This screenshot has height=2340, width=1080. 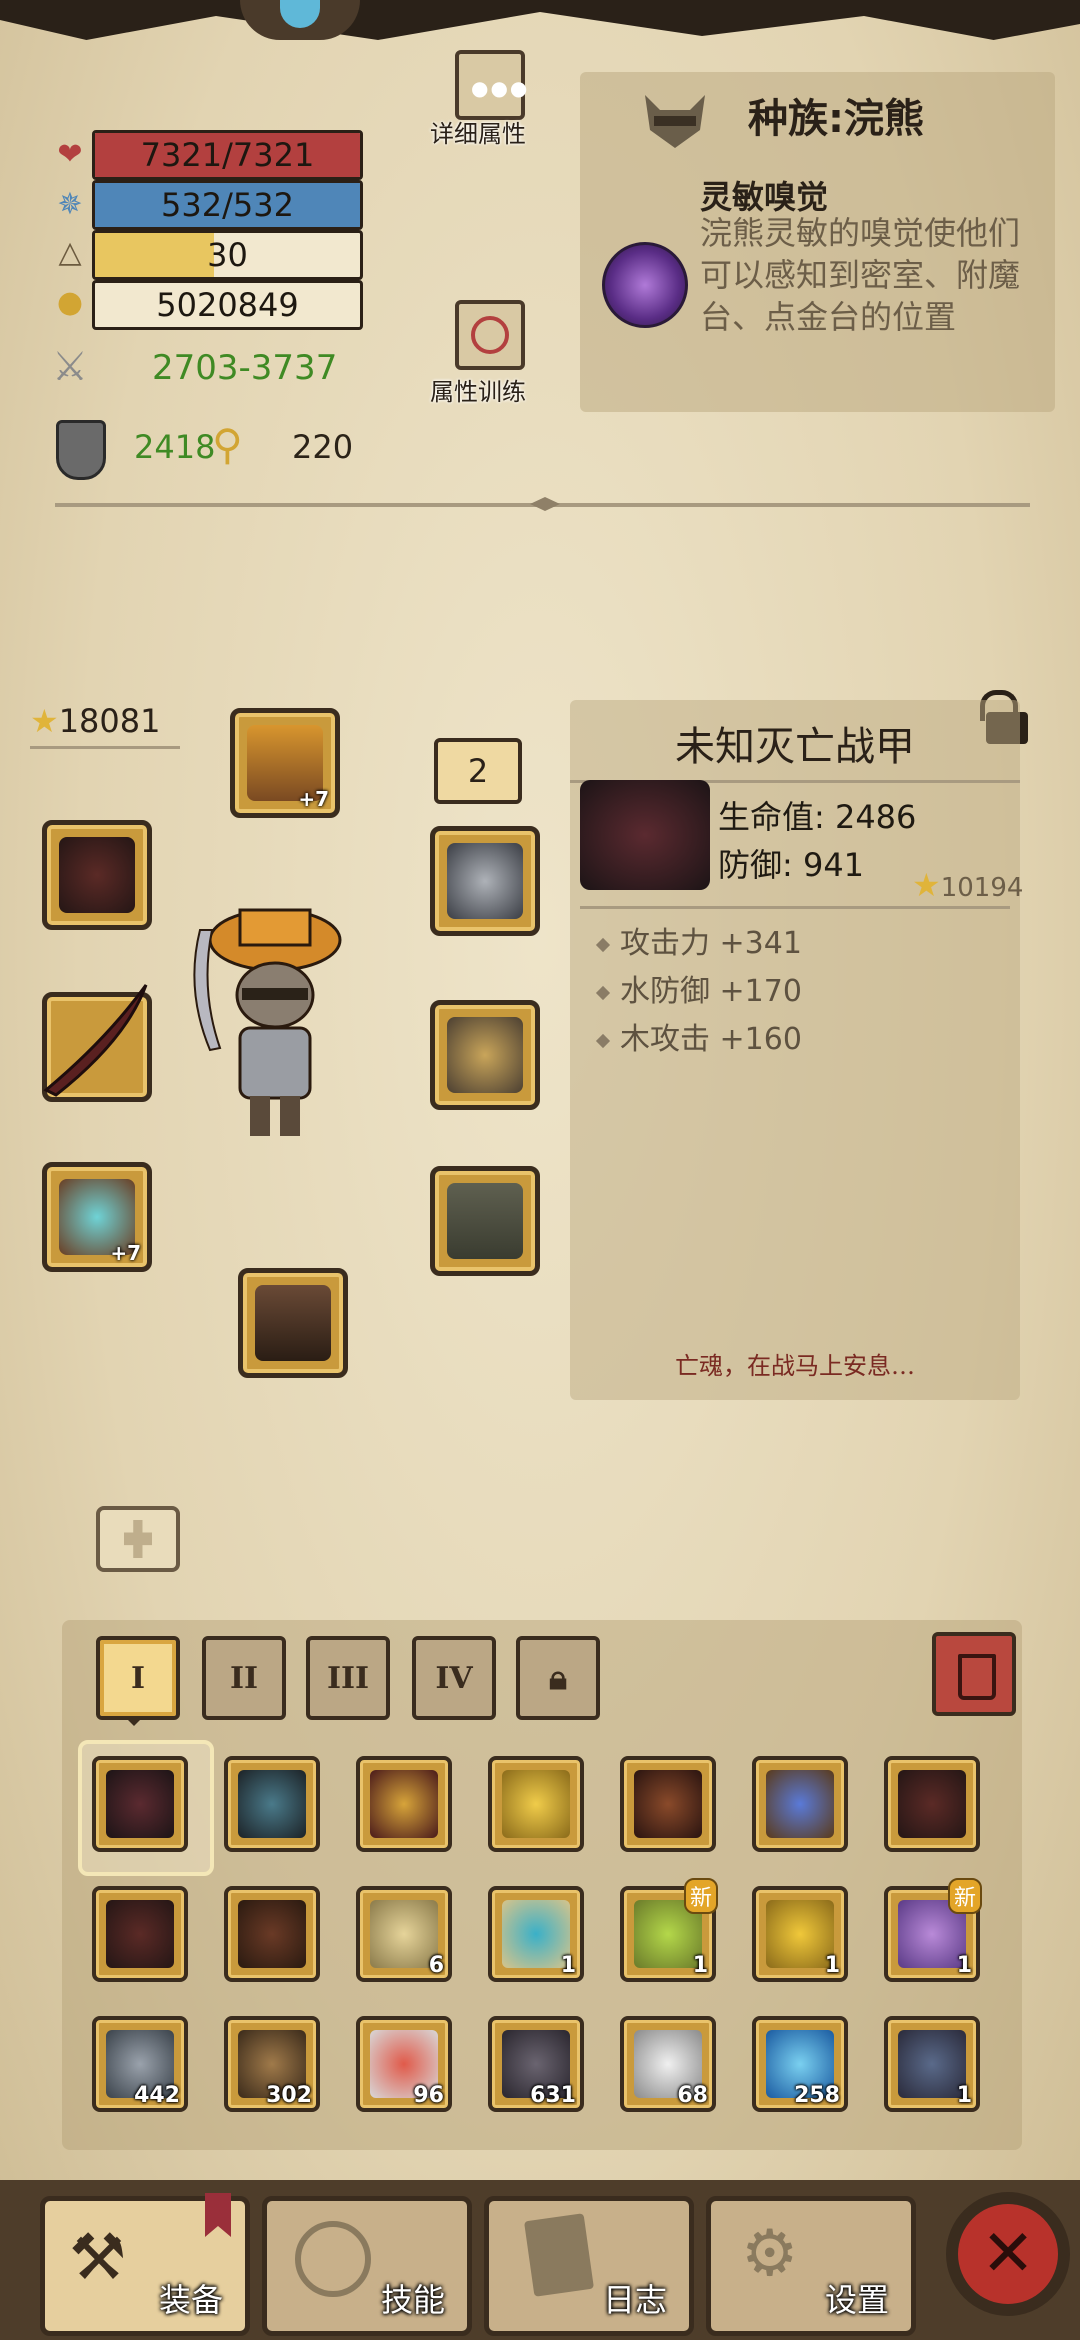 I want to click on necklace-slot, so click(x=97, y=875).